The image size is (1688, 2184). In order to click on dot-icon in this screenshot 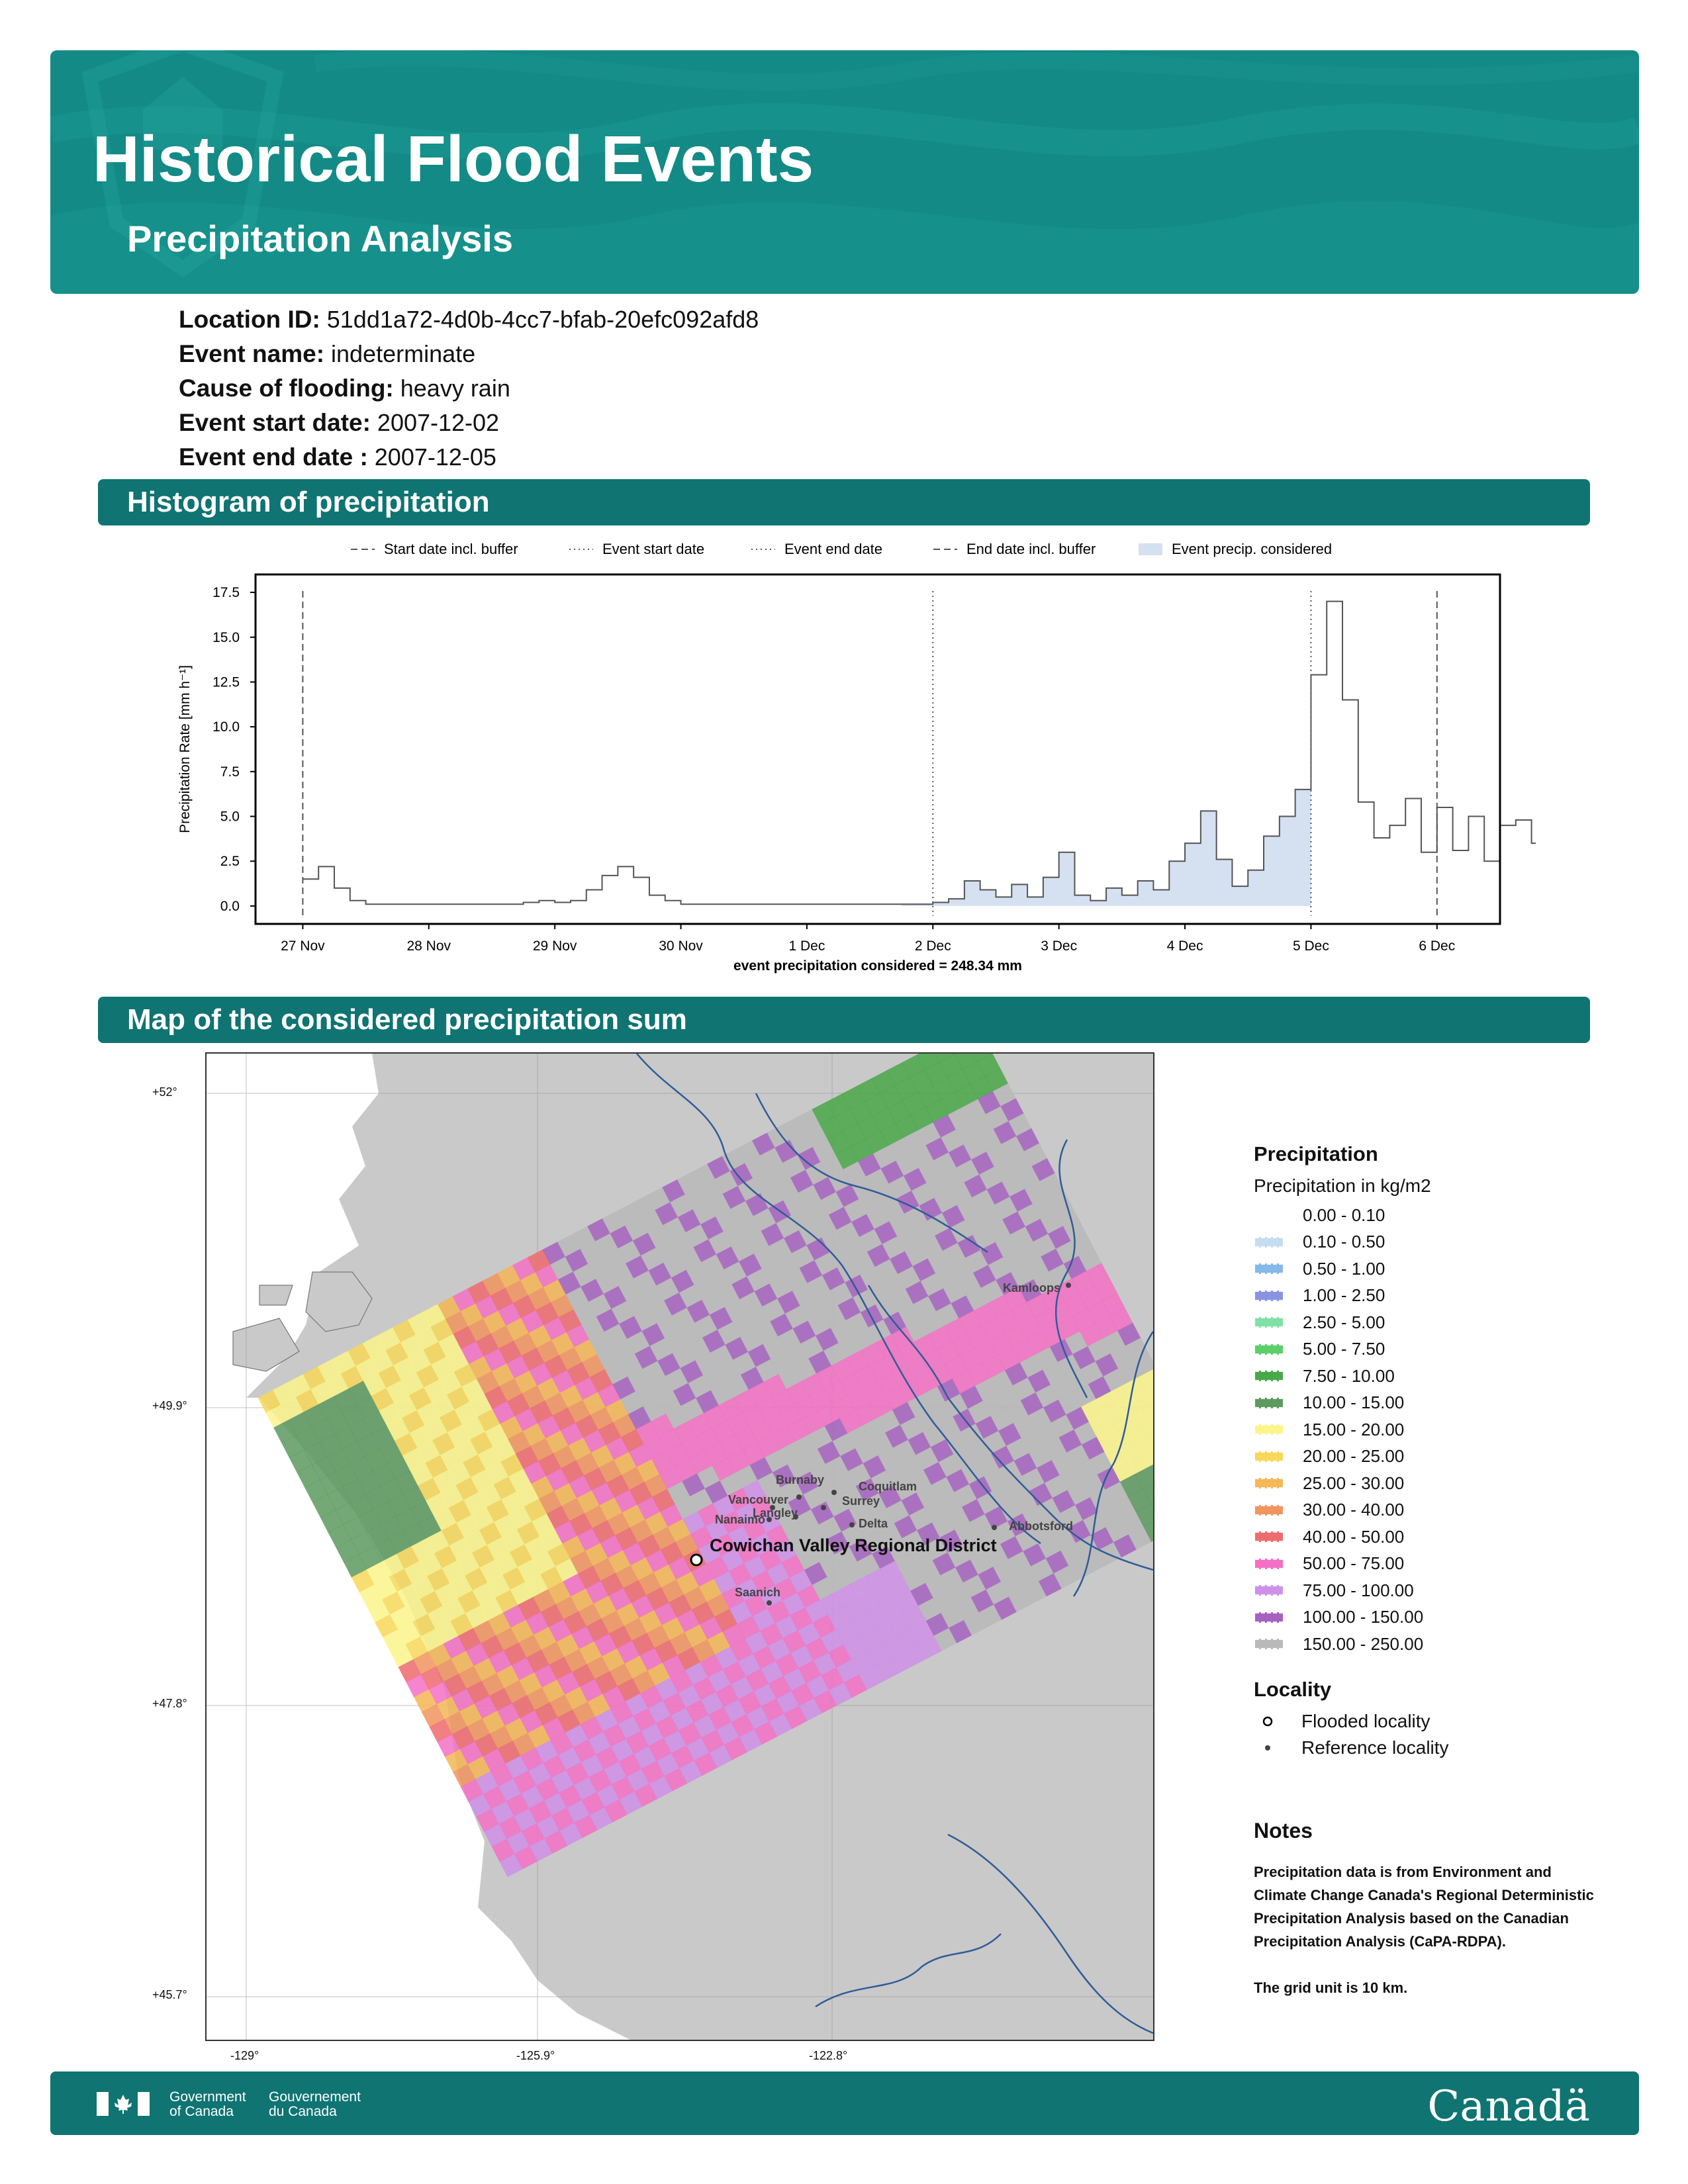, I will do `click(1268, 1747)`.